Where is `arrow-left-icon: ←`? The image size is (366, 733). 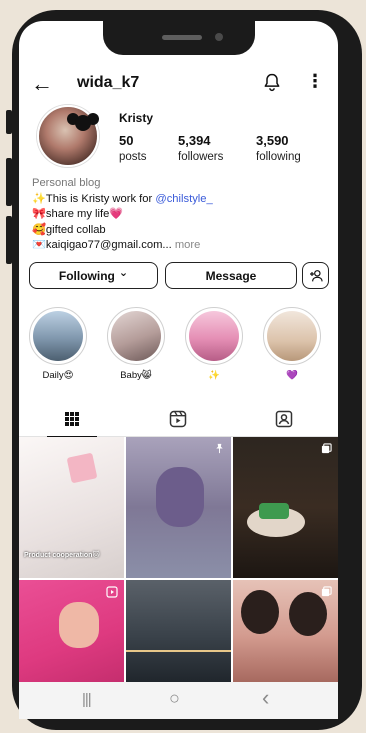 arrow-left-icon: ← is located at coordinates (42, 84).